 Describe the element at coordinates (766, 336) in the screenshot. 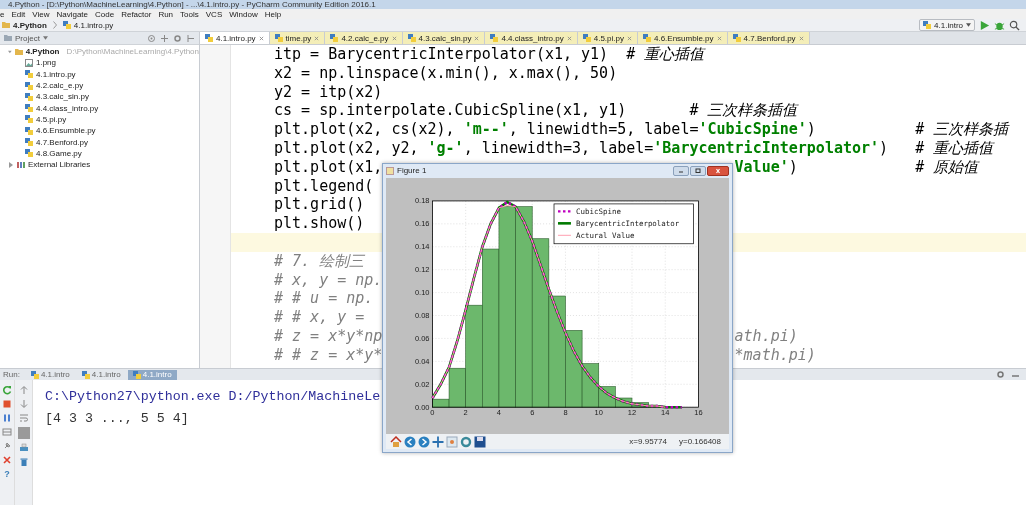

I see `code-comment: ath.pi)` at that location.